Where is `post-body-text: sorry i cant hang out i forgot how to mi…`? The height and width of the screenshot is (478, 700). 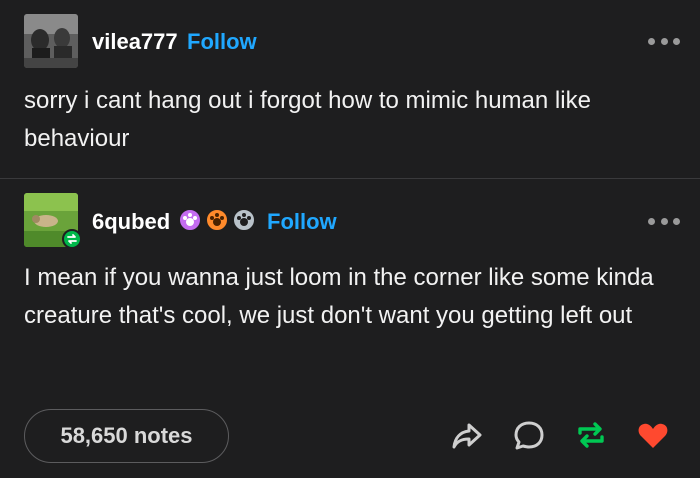
post-body-text: sorry i cant hang out i forgot how to mi… is located at coordinates (307, 119).